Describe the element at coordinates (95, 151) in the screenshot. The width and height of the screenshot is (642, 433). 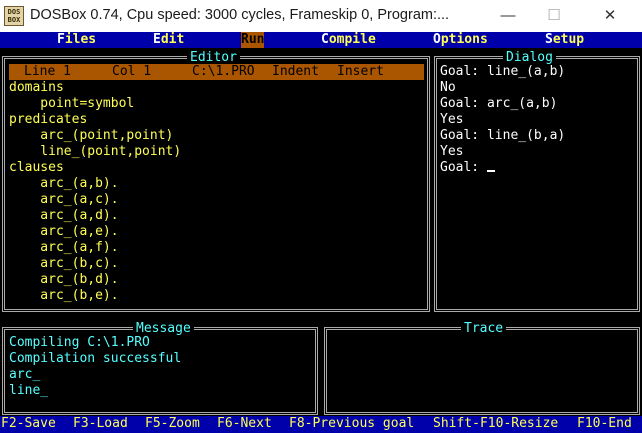
I see `editor-line: line_(point,point)` at that location.